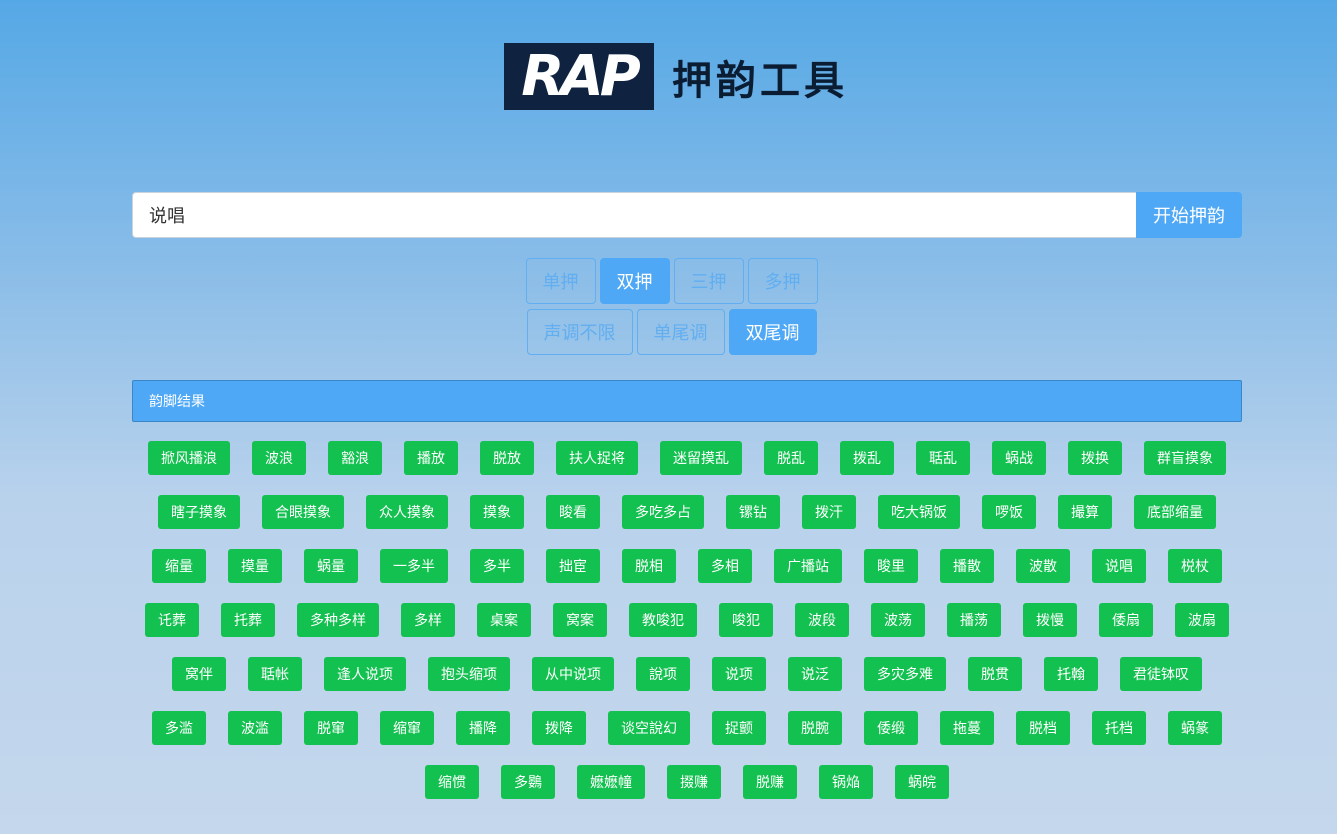 The image size is (1337, 834). What do you see at coordinates (739, 728) in the screenshot?
I see `rhyme-word-tag: 捉颤` at bounding box center [739, 728].